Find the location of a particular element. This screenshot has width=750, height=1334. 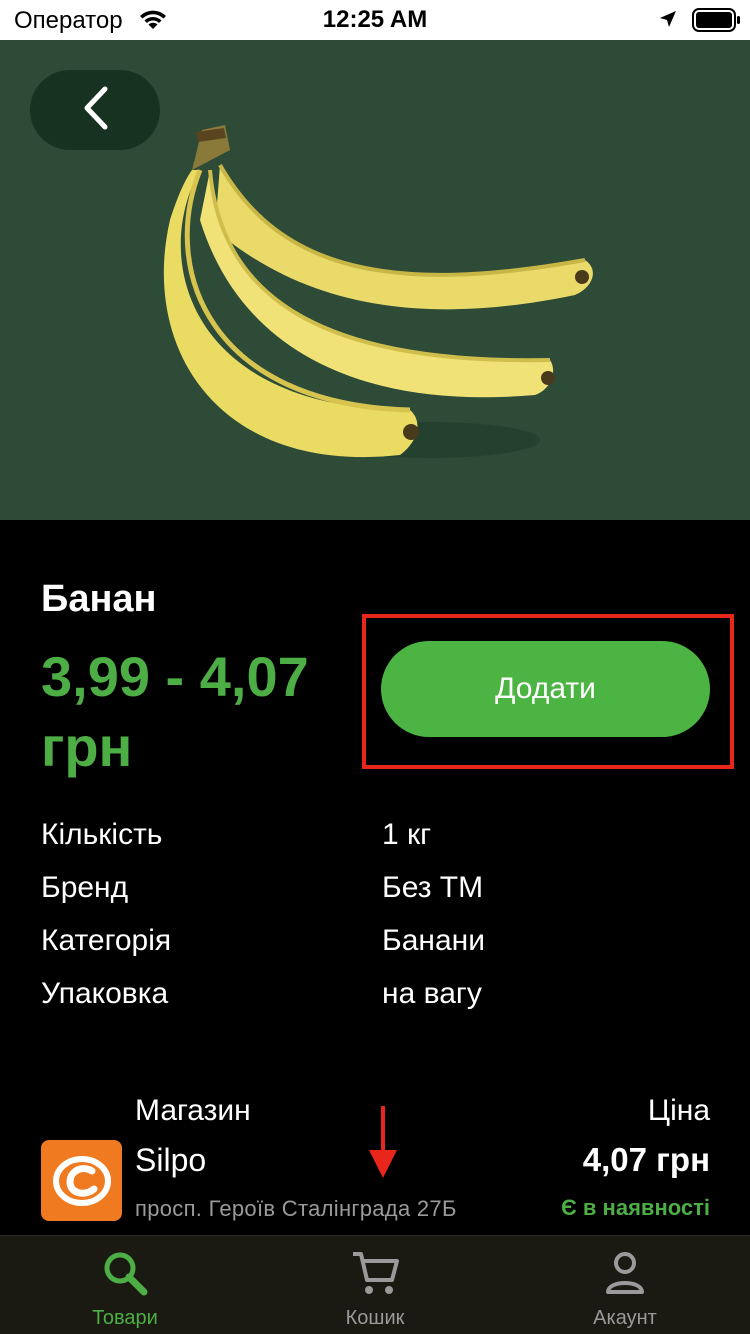

detail-value: 1 кг is located at coordinates (407, 834).